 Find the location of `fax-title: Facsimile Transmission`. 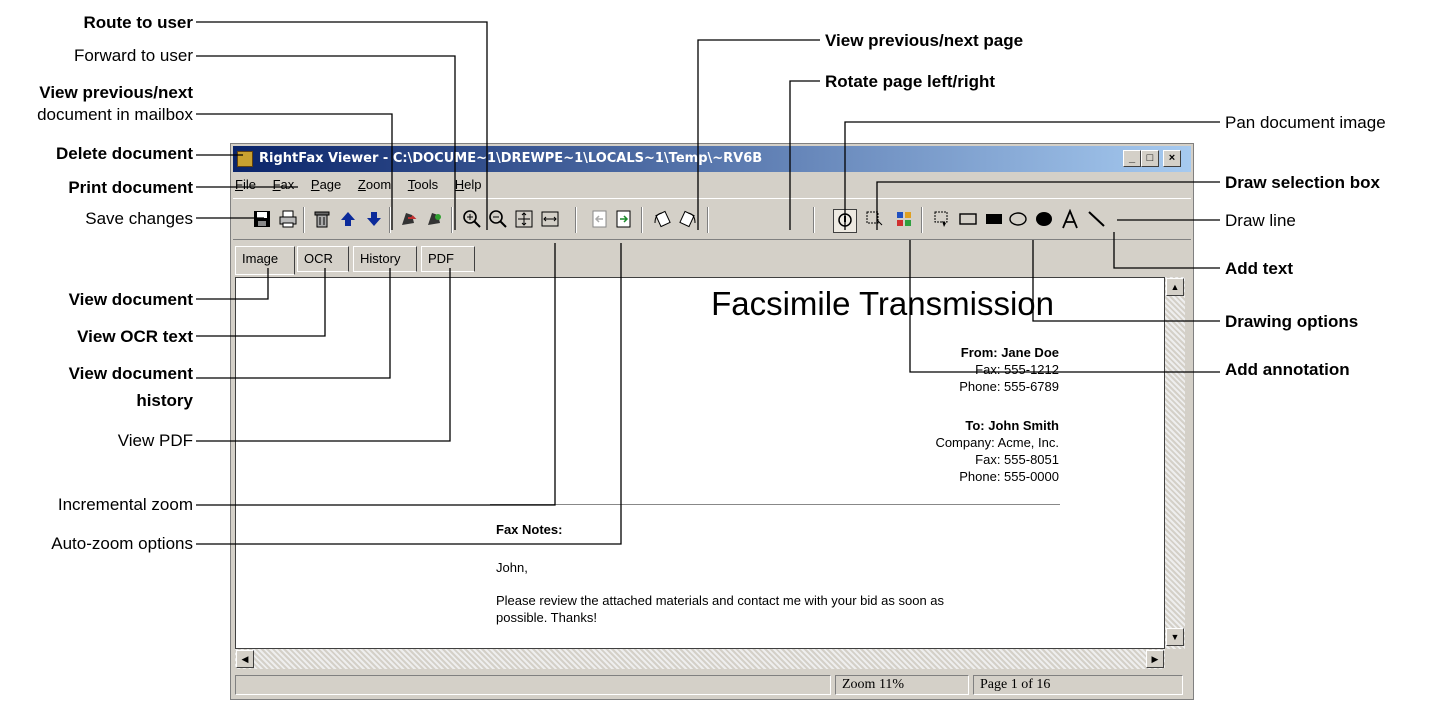

fax-title: Facsimile Transmission is located at coordinates (882, 303).